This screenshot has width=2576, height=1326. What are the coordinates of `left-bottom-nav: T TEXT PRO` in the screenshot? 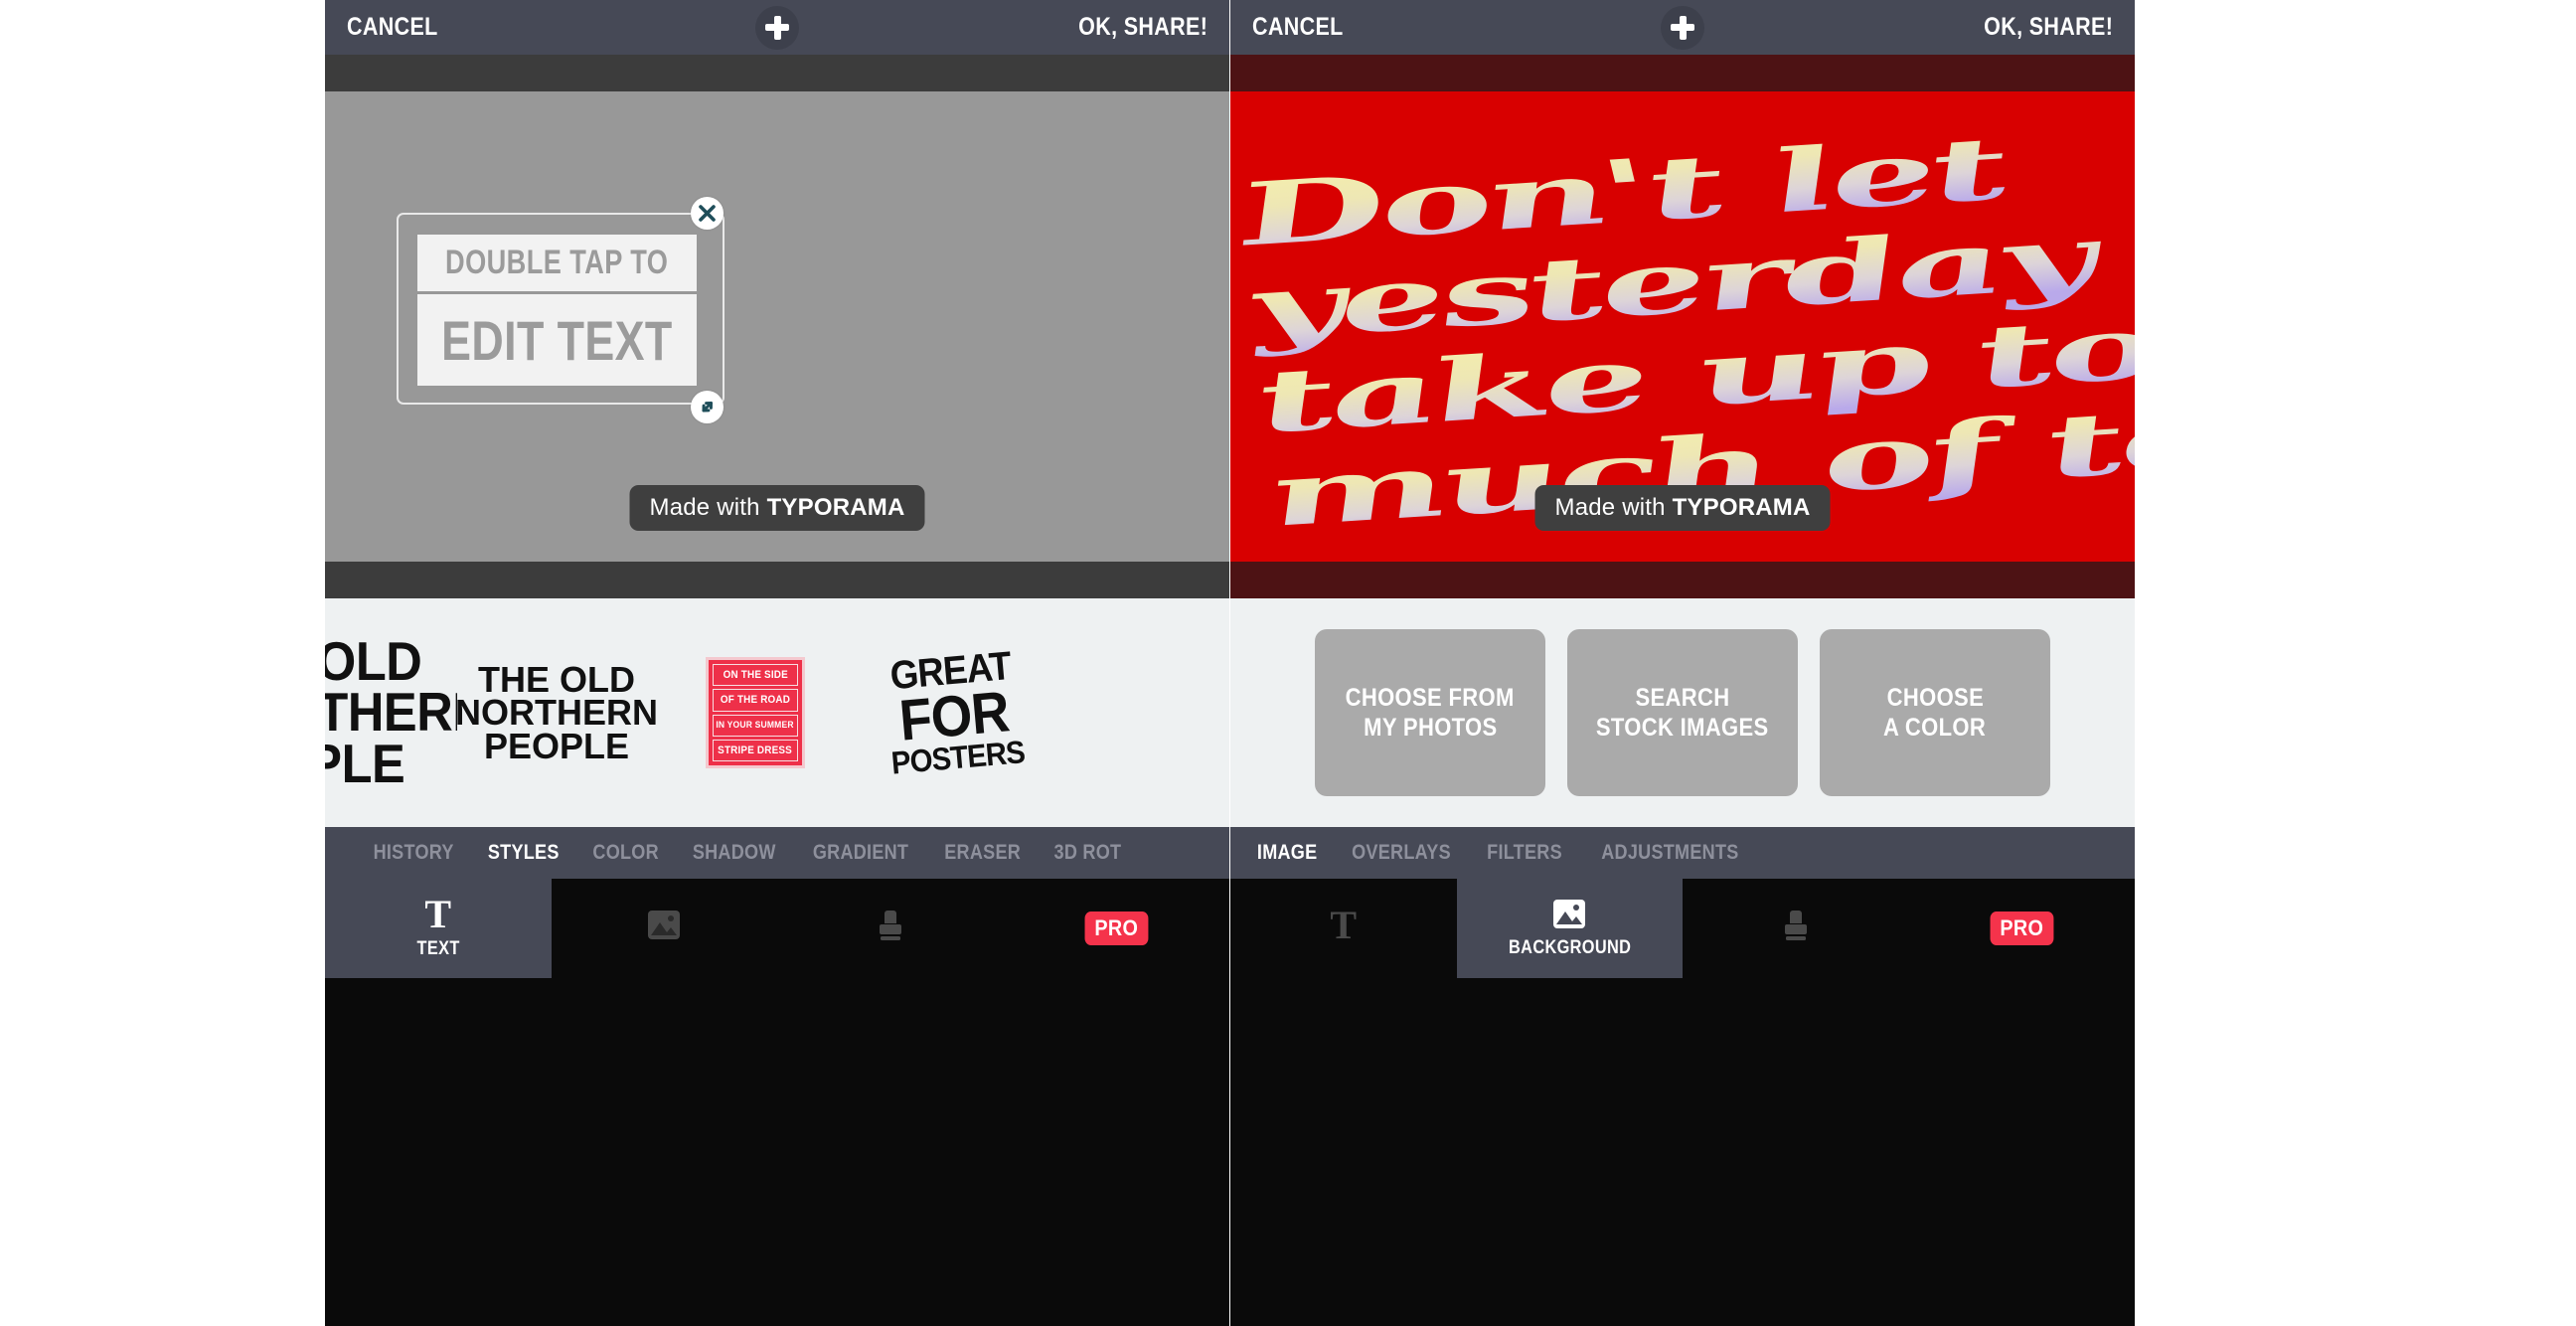 It's located at (777, 928).